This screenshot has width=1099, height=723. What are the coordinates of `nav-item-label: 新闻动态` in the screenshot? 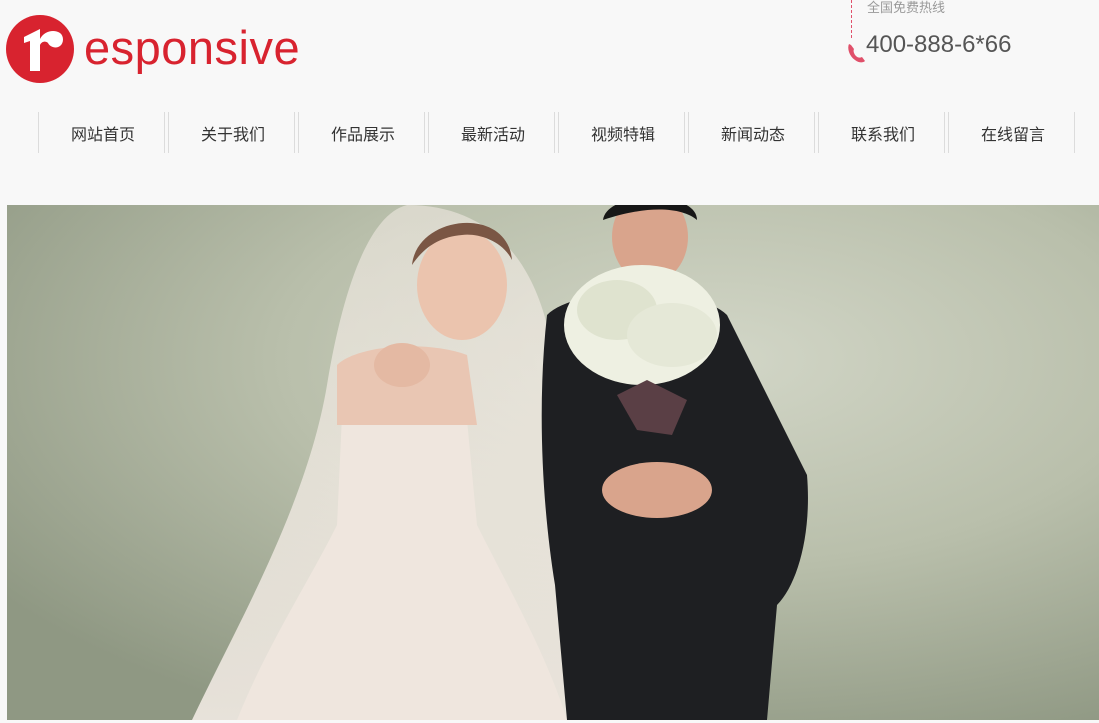 It's located at (752, 135).